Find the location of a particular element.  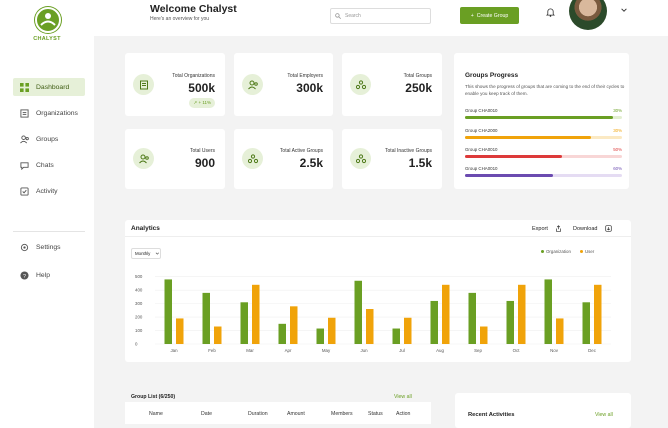

activity-icon is located at coordinates (24, 191).